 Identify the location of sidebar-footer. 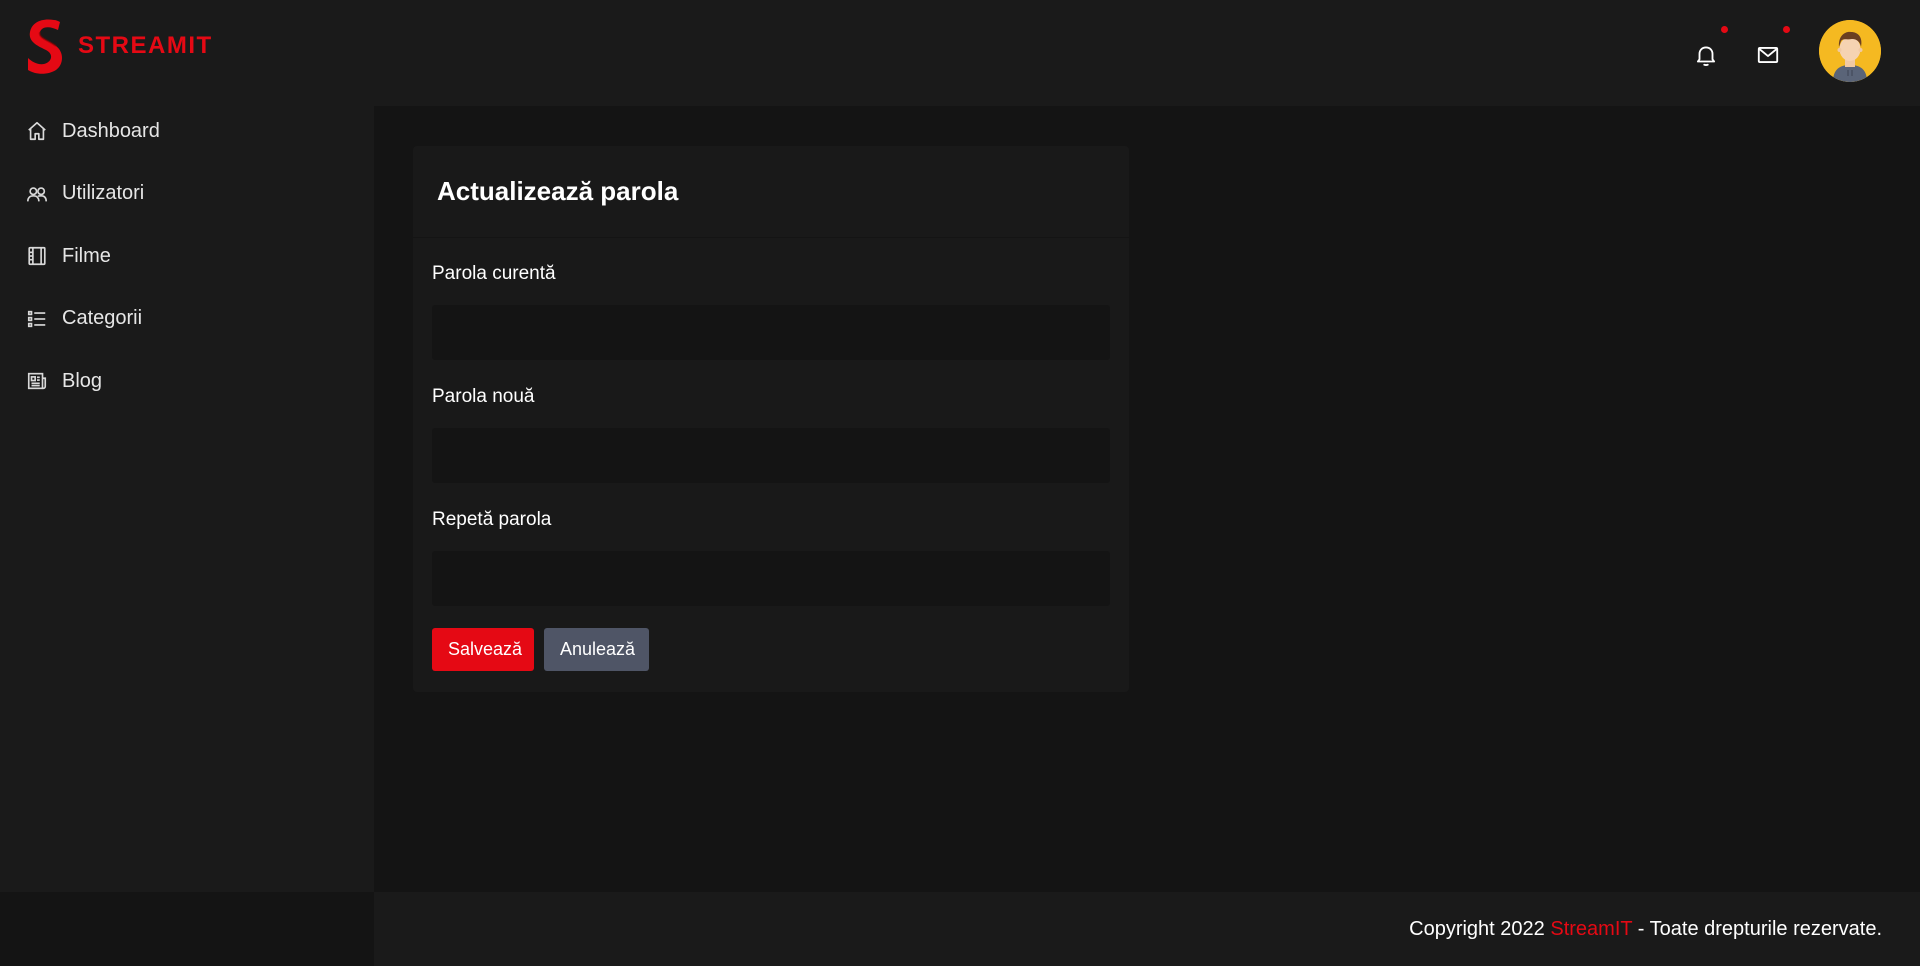
(187, 929).